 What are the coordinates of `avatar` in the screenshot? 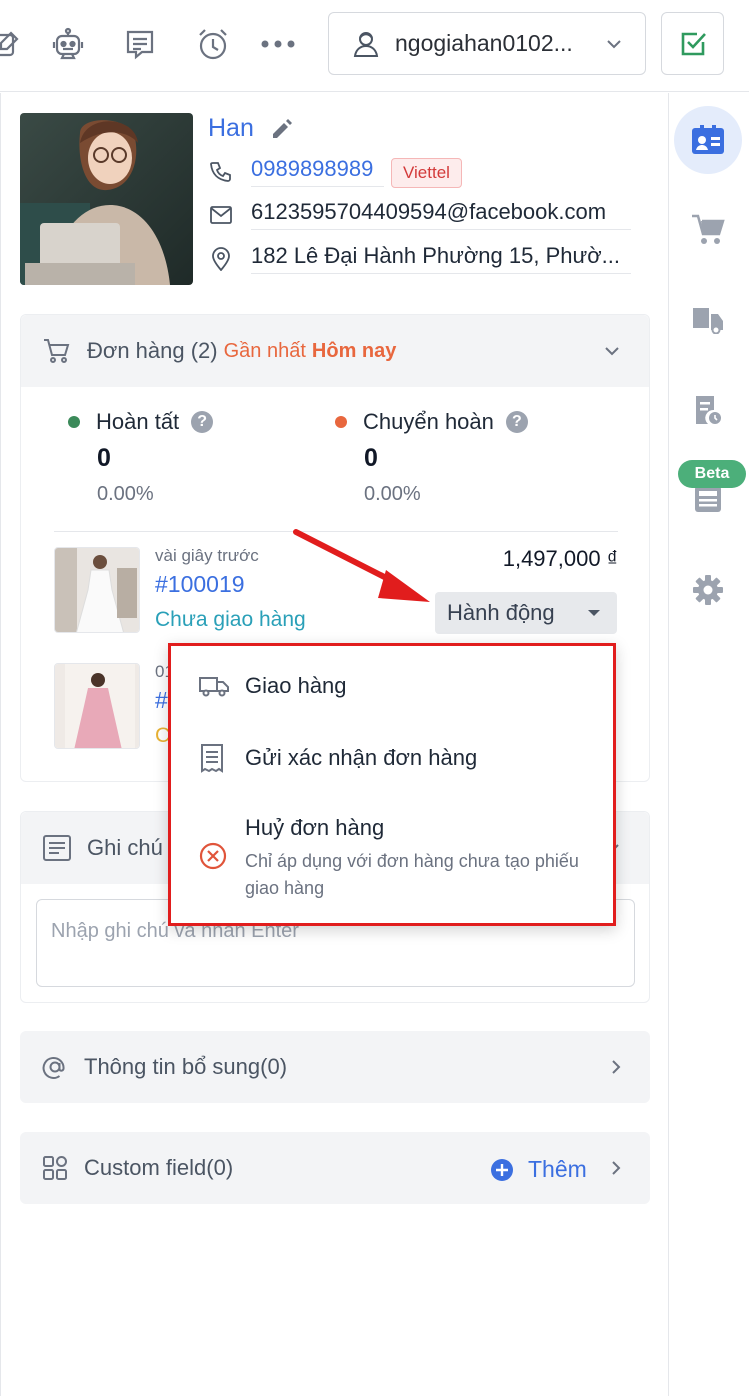 It's located at (106, 199).